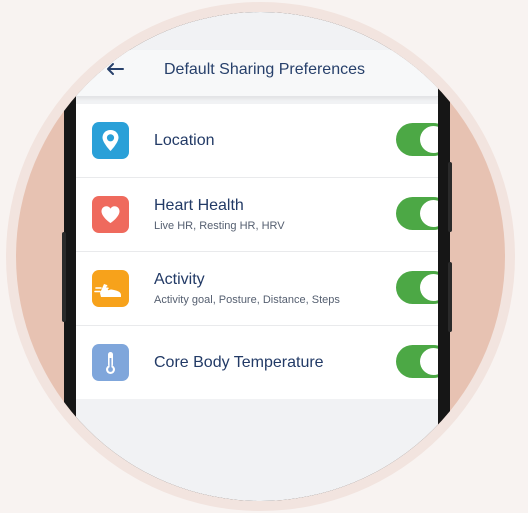 This screenshot has width=528, height=513. Describe the element at coordinates (115, 69) in the screenshot. I see `arrow-left-icon` at that location.